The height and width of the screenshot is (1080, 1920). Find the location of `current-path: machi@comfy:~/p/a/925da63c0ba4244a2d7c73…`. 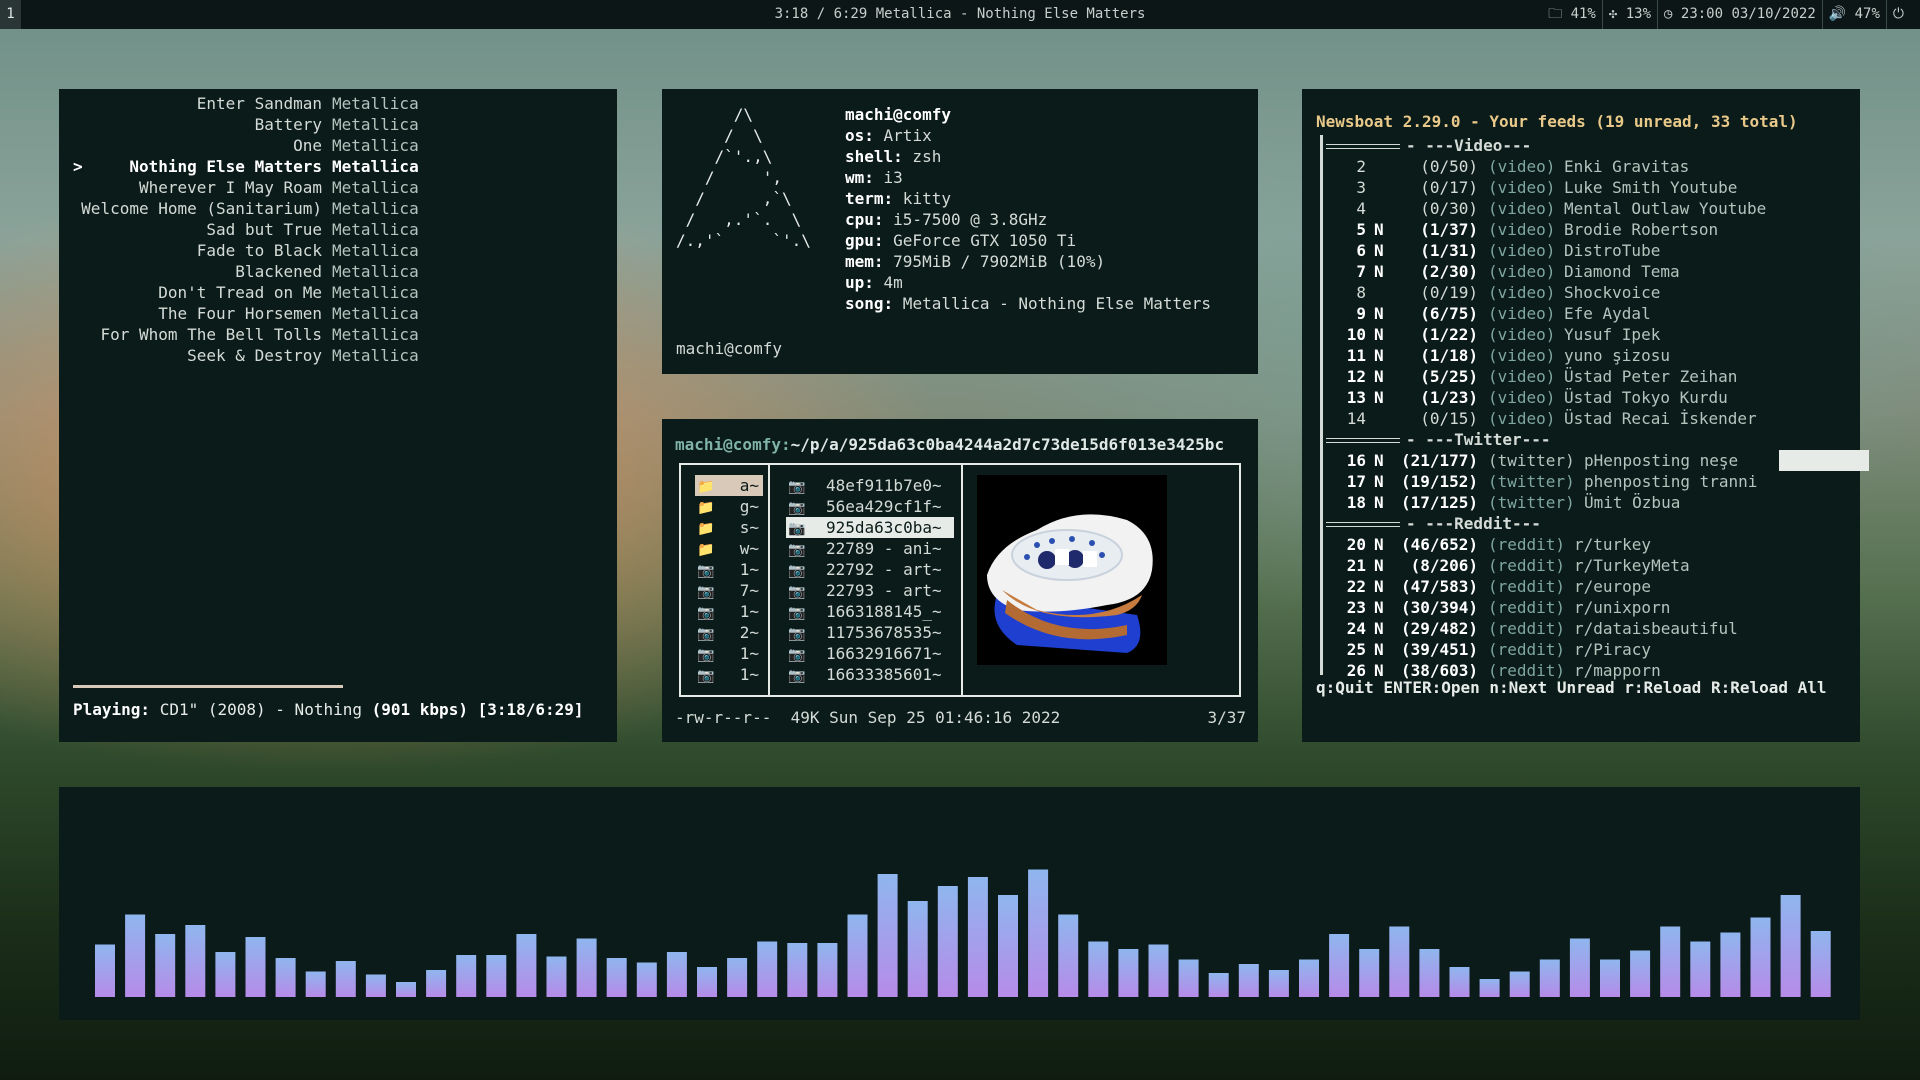

current-path: machi@comfy:~/p/a/925da63c0ba4244a2d7c73… is located at coordinates (949, 444).